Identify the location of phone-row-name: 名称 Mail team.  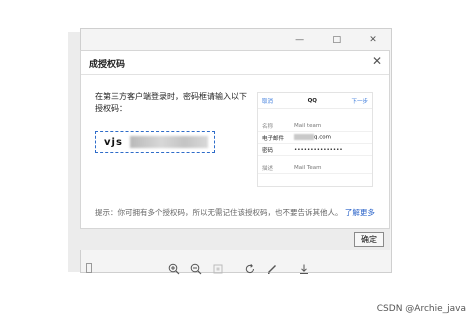
(315, 126).